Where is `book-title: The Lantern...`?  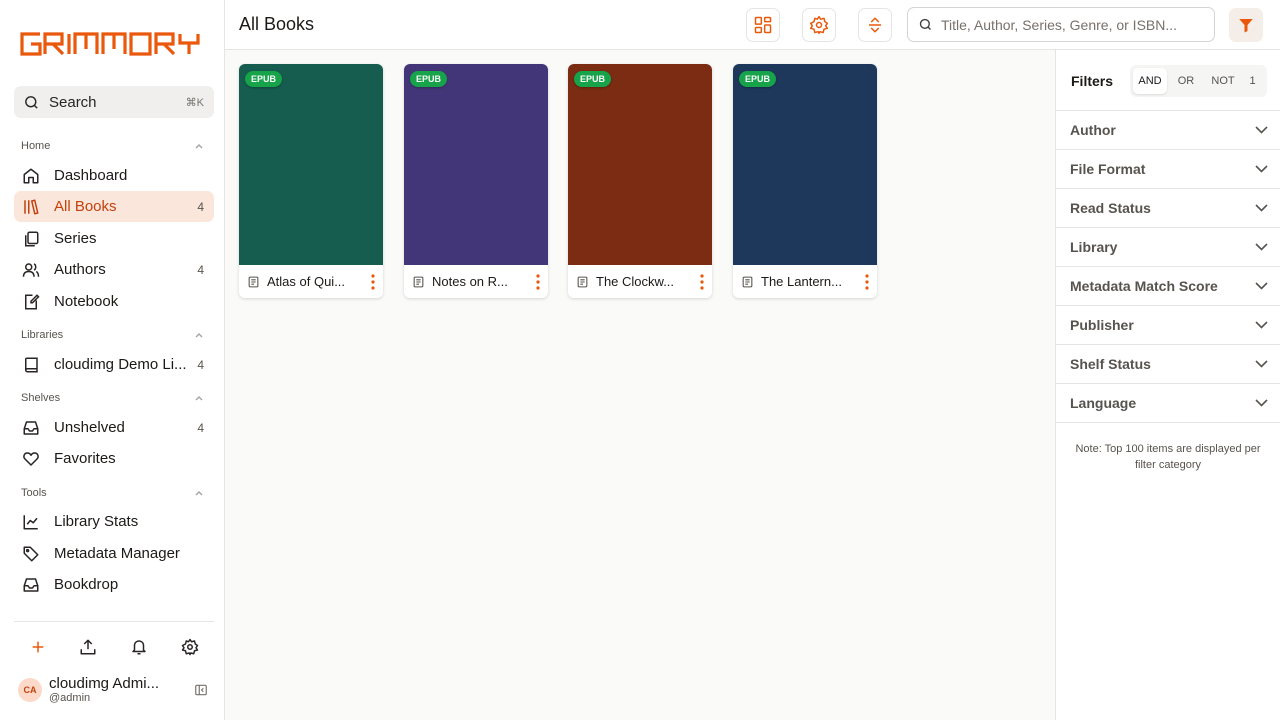 book-title: The Lantern... is located at coordinates (801, 281).